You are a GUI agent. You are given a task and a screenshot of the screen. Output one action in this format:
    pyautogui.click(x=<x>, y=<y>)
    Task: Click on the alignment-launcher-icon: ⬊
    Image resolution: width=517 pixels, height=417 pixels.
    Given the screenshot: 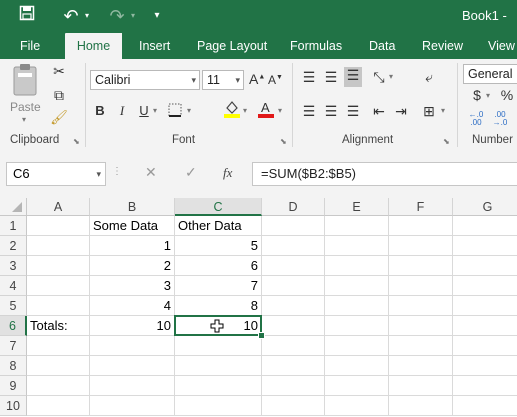 What is the action you would take?
    pyautogui.click(x=446, y=141)
    